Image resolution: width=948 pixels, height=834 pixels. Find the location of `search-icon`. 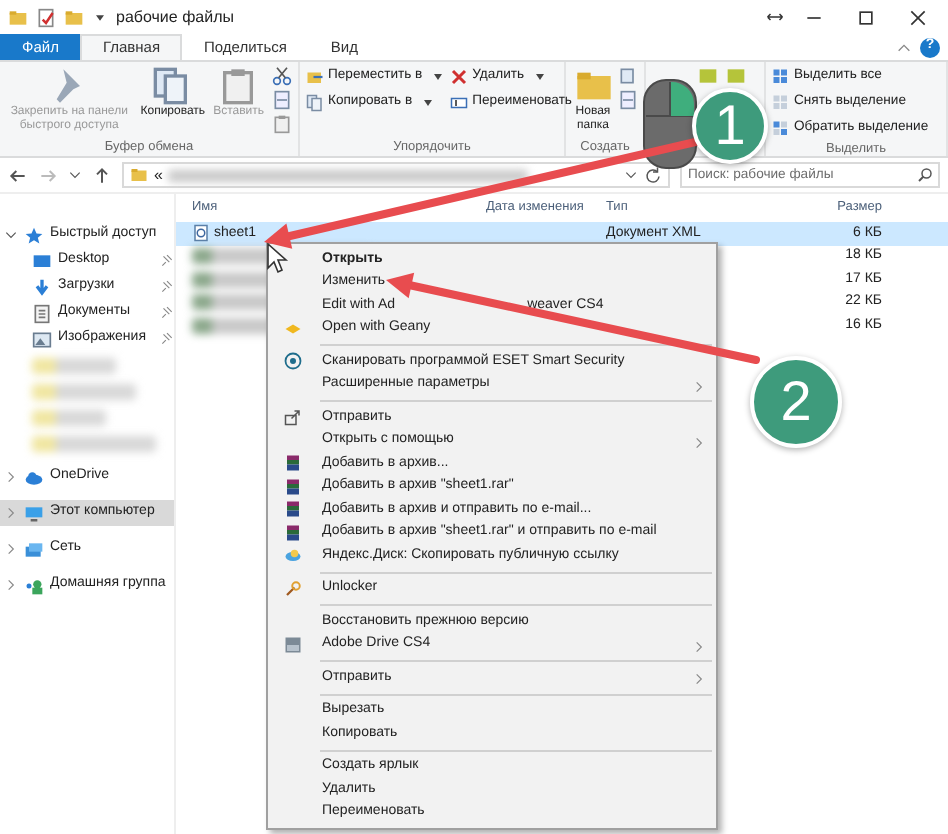

search-icon is located at coordinates (925, 175).